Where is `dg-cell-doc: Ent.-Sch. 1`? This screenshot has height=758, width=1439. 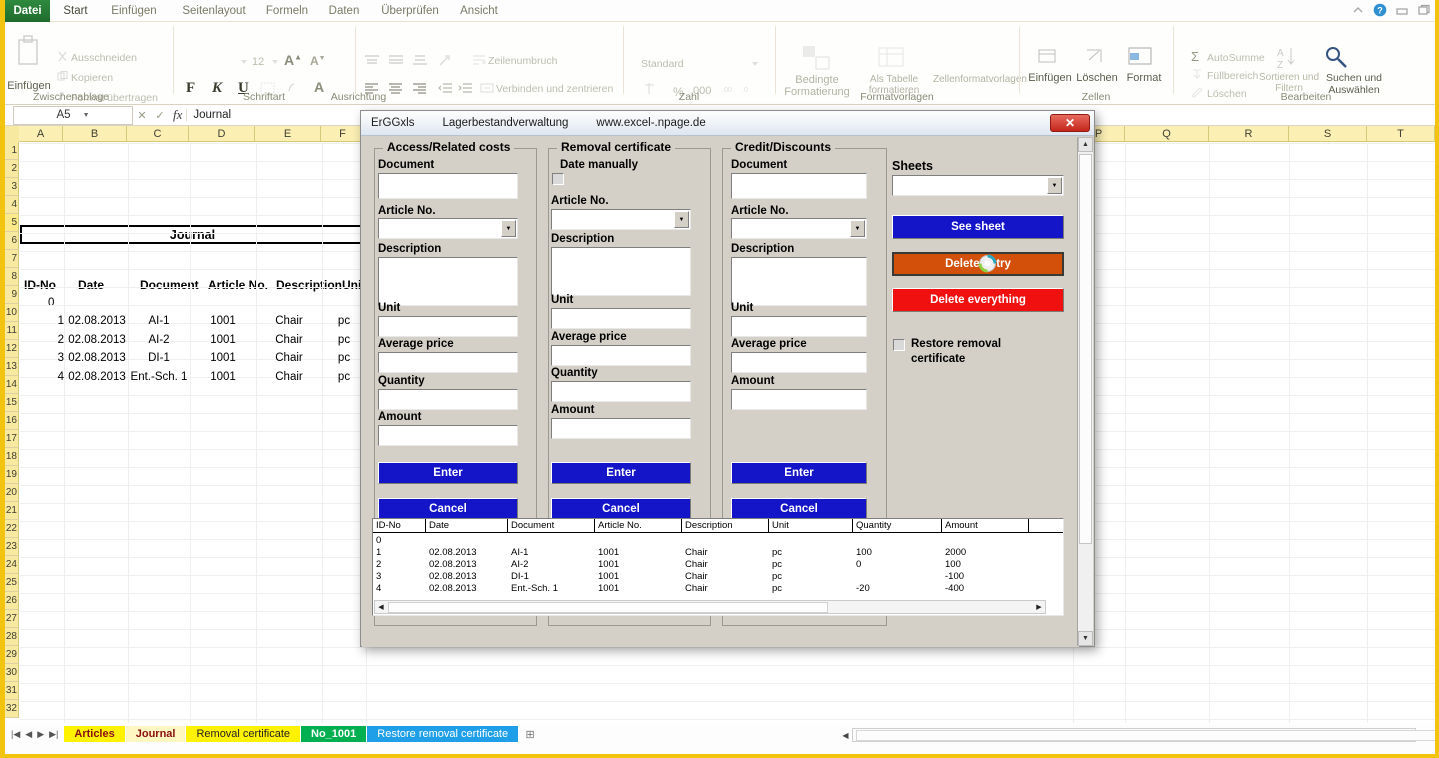 dg-cell-doc: Ent.-Sch. 1 is located at coordinates (534, 588).